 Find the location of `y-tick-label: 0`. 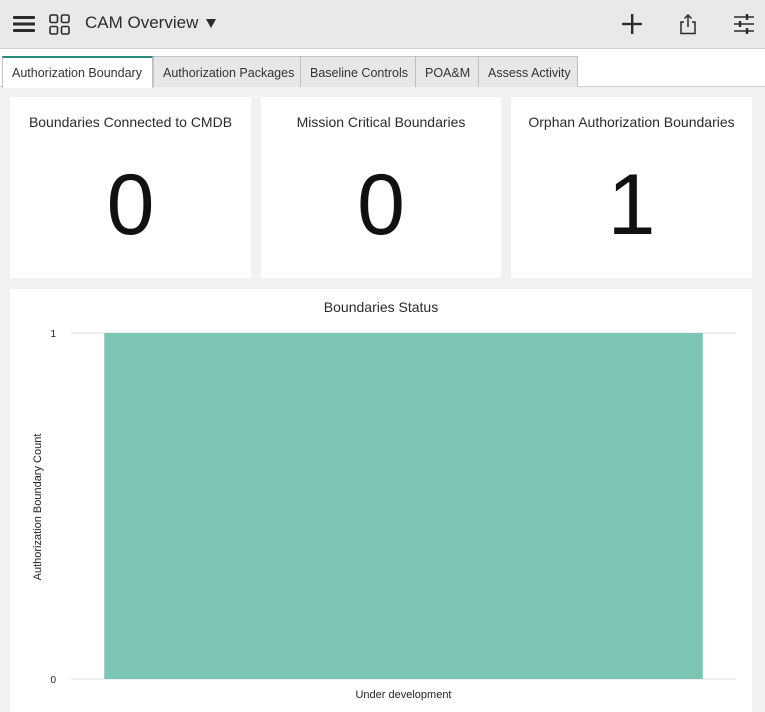

y-tick-label: 0 is located at coordinates (53, 680).